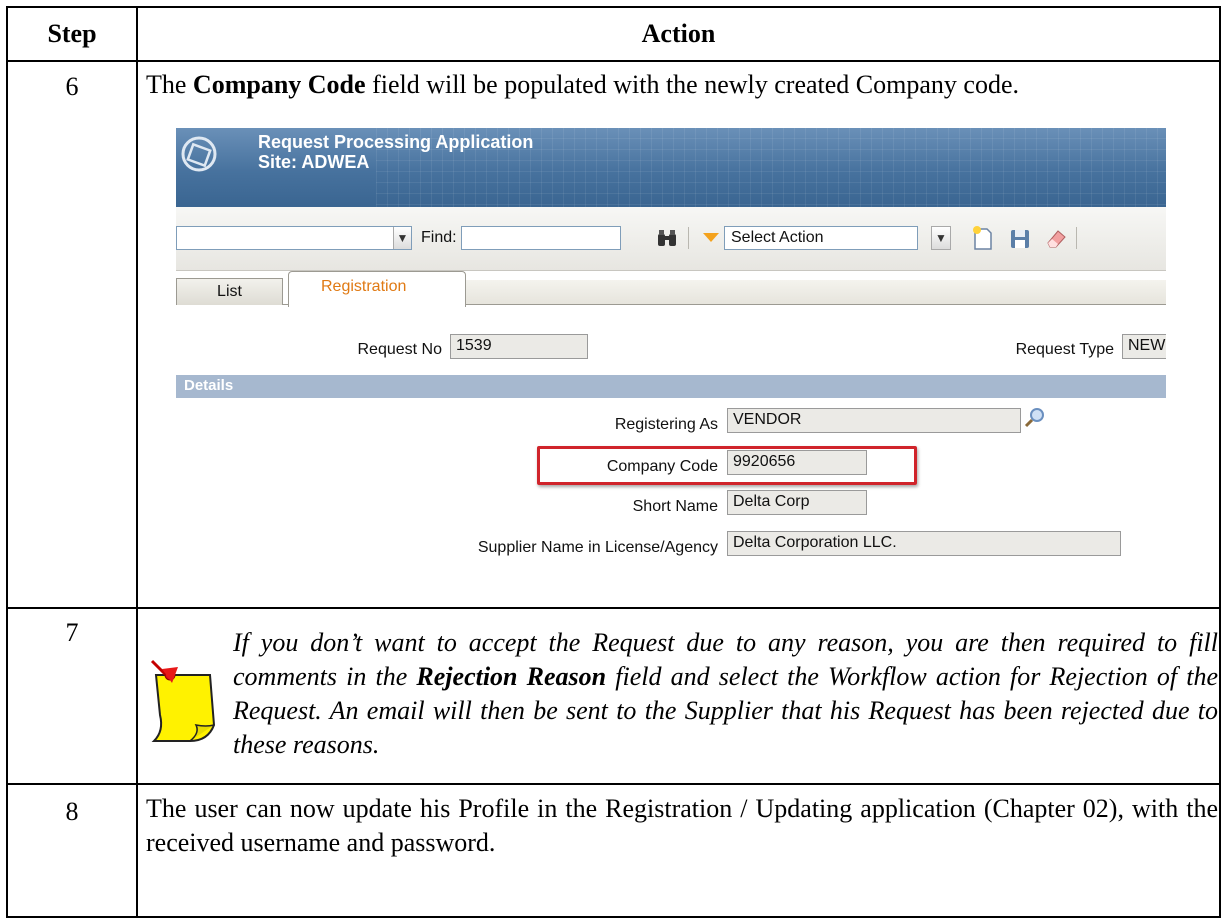  What do you see at coordinates (400, 349) in the screenshot?
I see `request-no-label: Request No` at bounding box center [400, 349].